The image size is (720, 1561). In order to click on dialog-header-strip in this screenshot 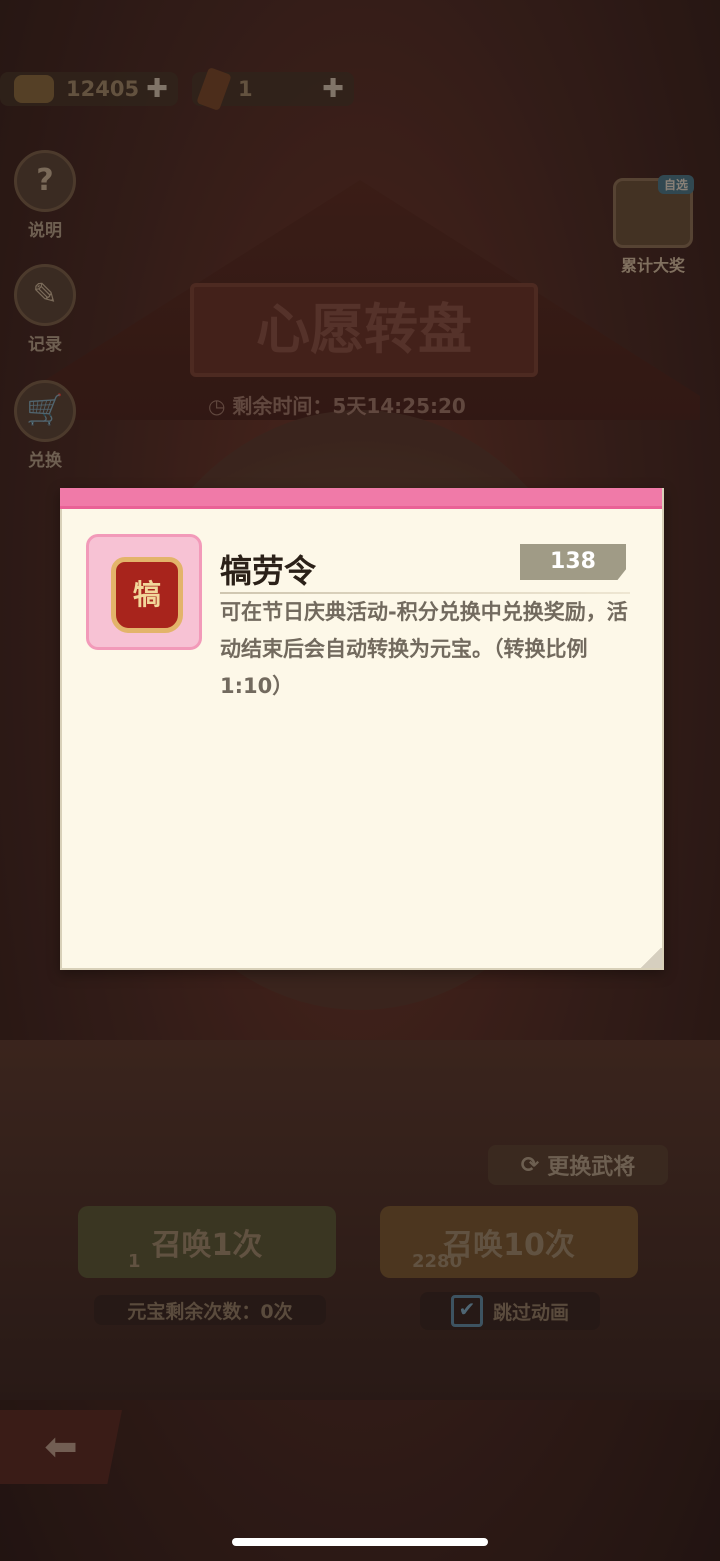, I will do `click(361, 498)`.